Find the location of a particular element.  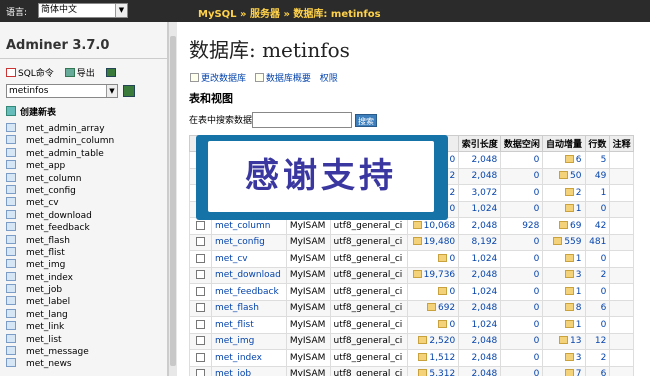

auto-increment-cell: 50 is located at coordinates (564, 176).